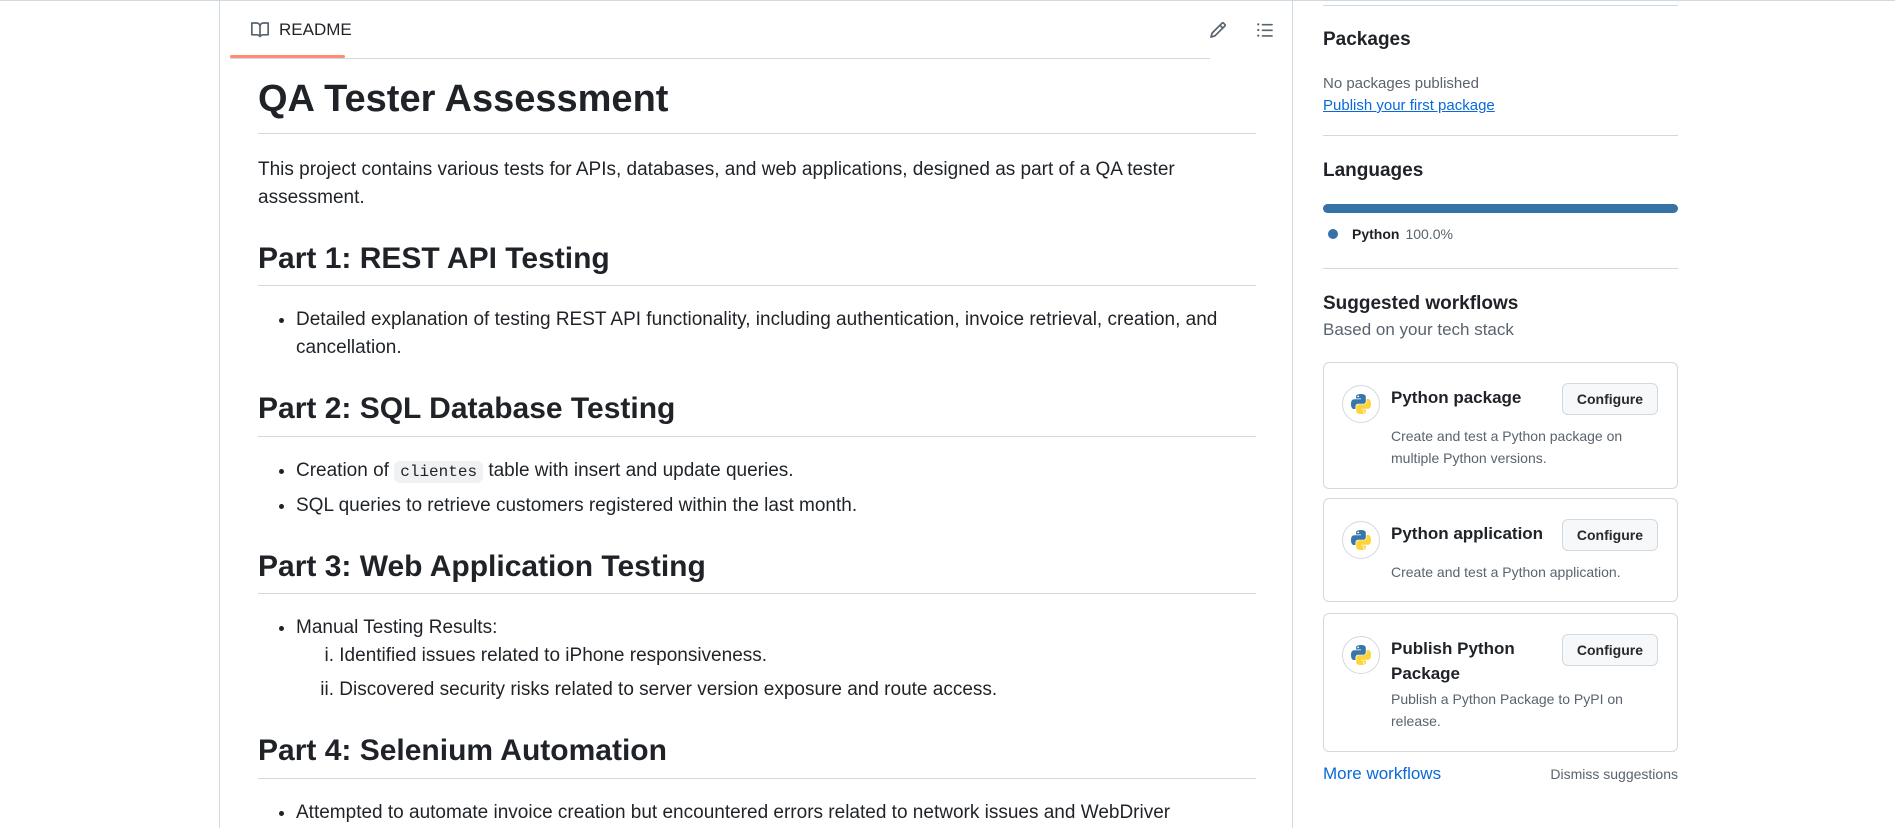 The image size is (1895, 833). What do you see at coordinates (1401, 83) in the screenshot?
I see `packages-empty-text: No packages published` at bounding box center [1401, 83].